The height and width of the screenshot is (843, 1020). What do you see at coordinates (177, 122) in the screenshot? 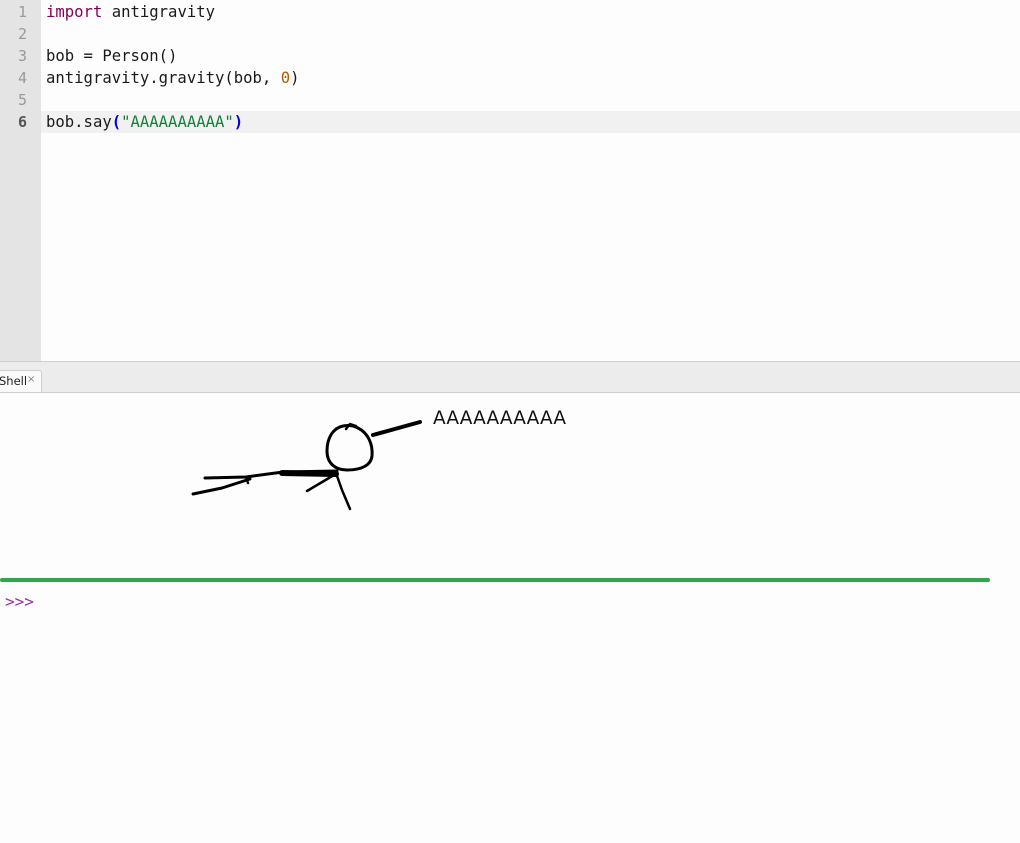
I see `string-literal: "AAAAAAAAAA"` at bounding box center [177, 122].